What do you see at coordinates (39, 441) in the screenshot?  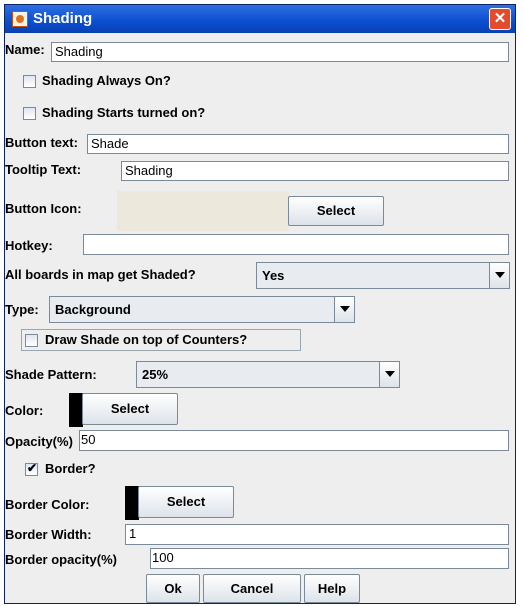 I see `opacity-label: Opacity(%)` at bounding box center [39, 441].